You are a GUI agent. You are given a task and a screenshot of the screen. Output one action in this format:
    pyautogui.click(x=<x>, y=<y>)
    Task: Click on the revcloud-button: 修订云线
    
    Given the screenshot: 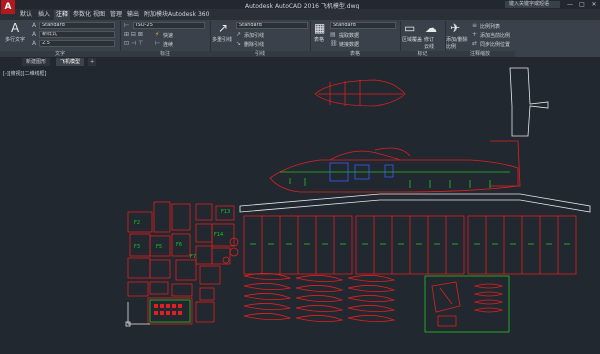 What is the action you would take?
    pyautogui.click(x=431, y=43)
    